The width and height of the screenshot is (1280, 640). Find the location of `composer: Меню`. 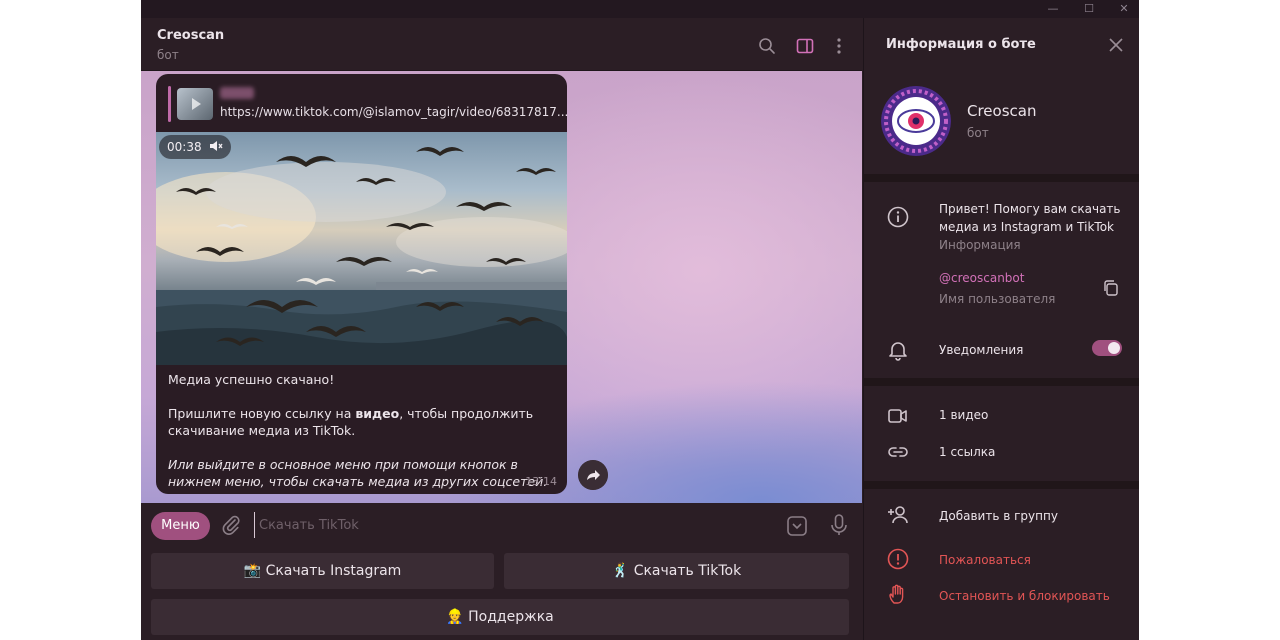

composer: Меню is located at coordinates (501, 525).